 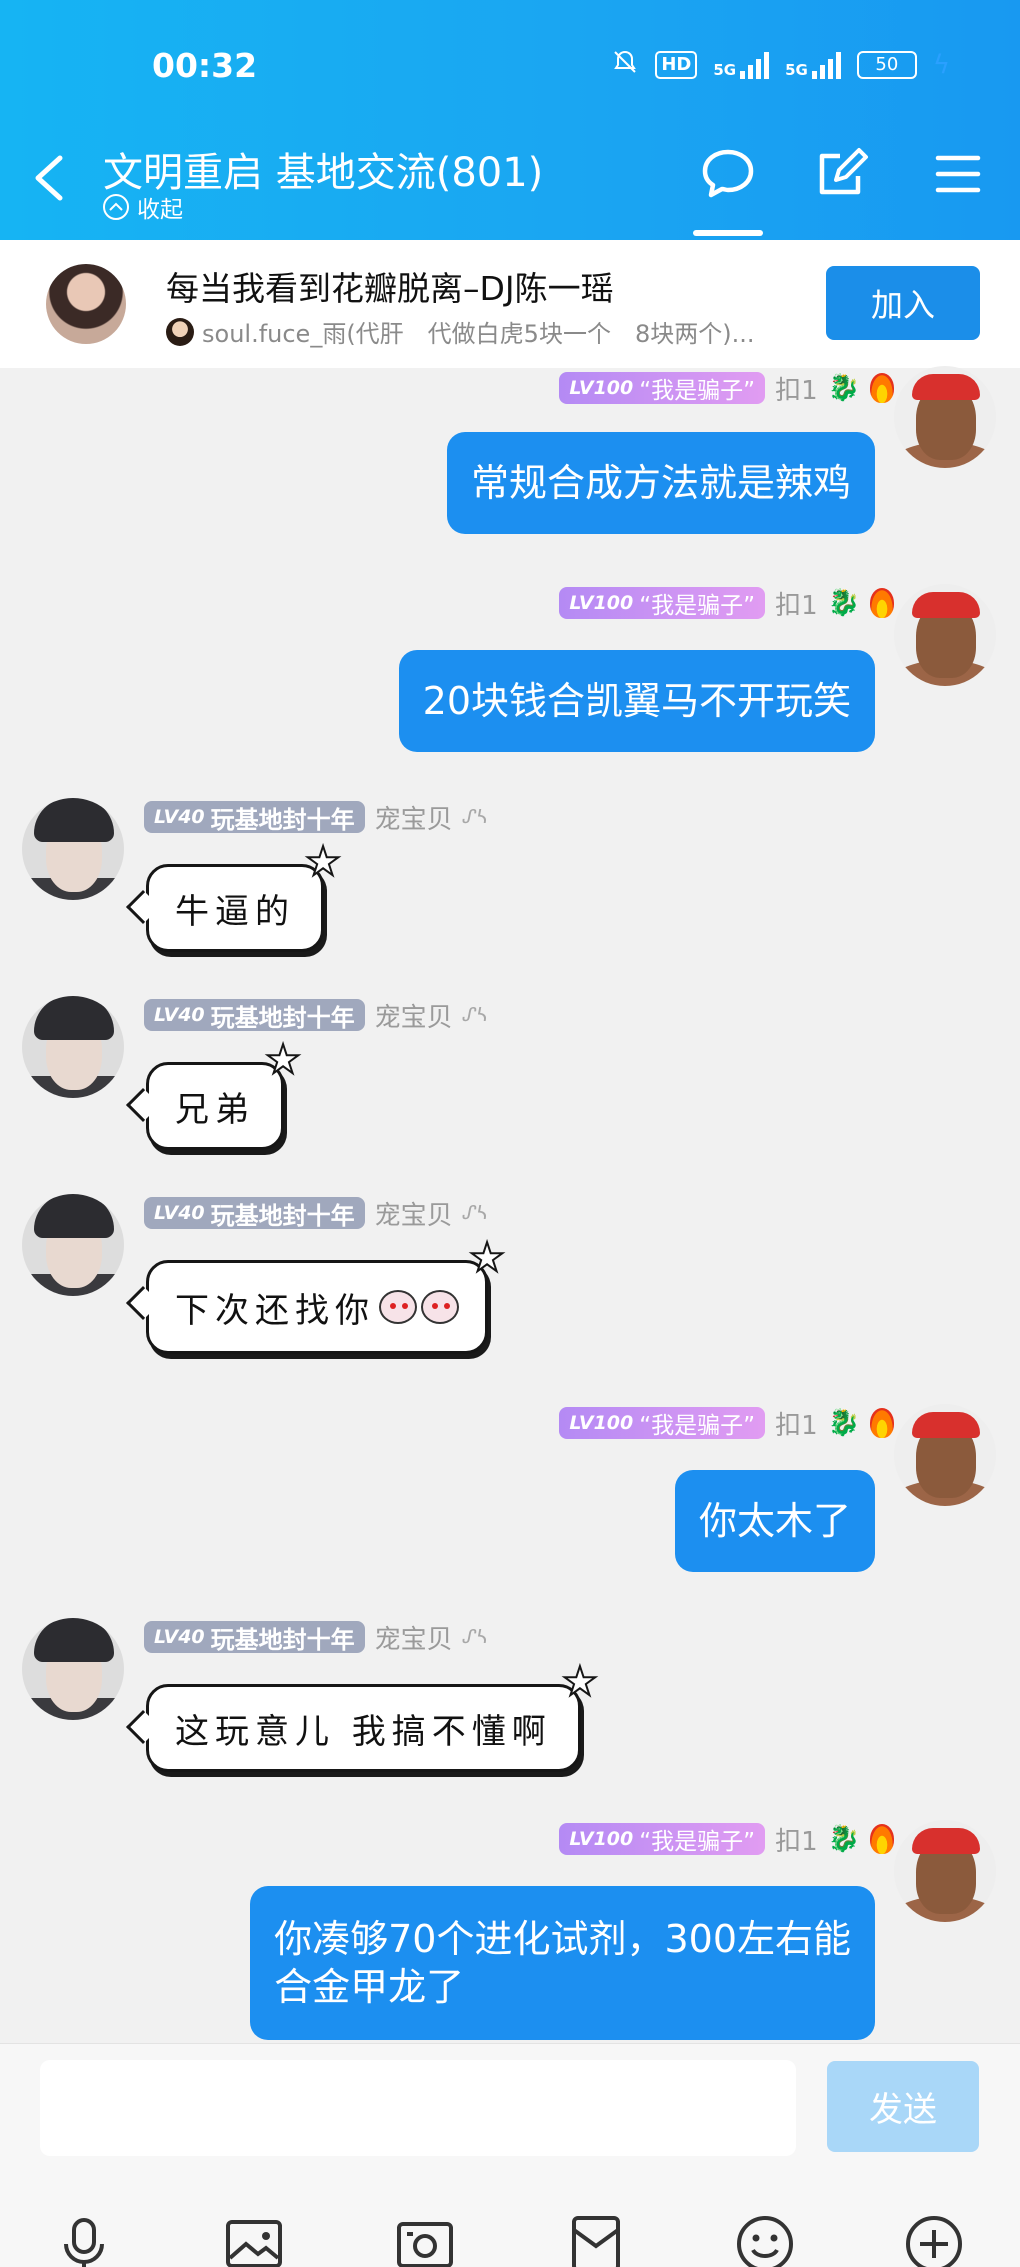 I want to click on signal-5g-2: 5G, so click(x=813, y=65).